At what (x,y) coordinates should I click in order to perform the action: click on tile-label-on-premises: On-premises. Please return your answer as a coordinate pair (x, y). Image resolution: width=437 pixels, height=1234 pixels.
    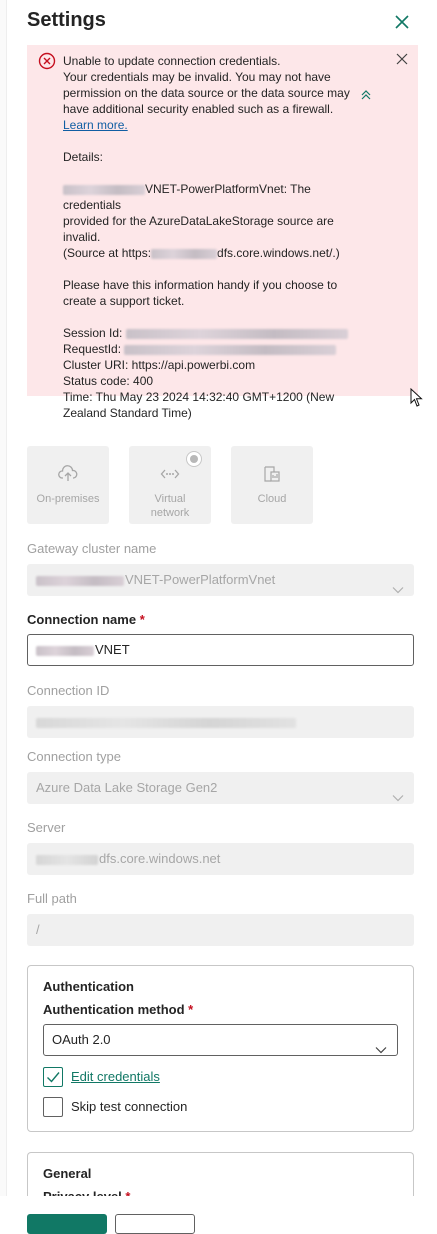
    Looking at the image, I should click on (68, 499).